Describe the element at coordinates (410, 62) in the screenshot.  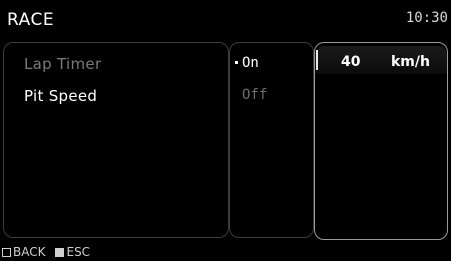
I see `speed-unit: km/h` at that location.